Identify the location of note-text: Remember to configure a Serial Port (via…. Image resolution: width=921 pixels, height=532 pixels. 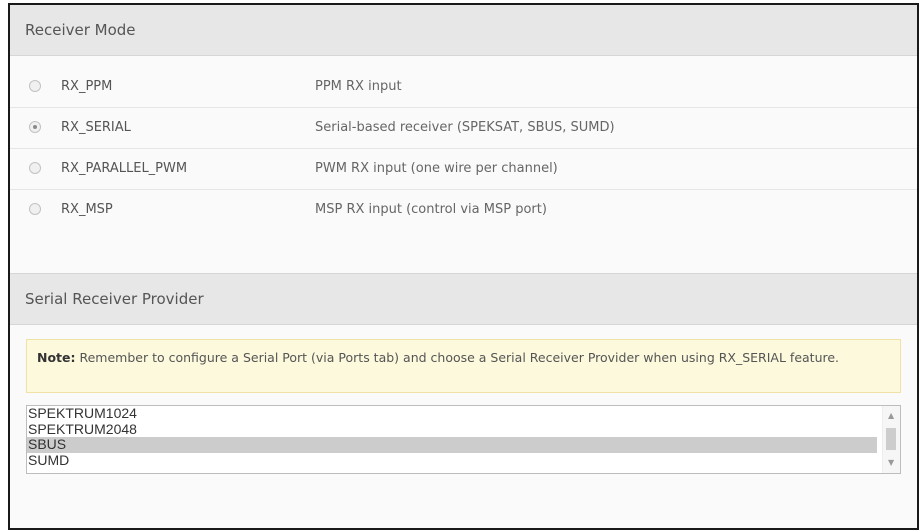
(457, 357).